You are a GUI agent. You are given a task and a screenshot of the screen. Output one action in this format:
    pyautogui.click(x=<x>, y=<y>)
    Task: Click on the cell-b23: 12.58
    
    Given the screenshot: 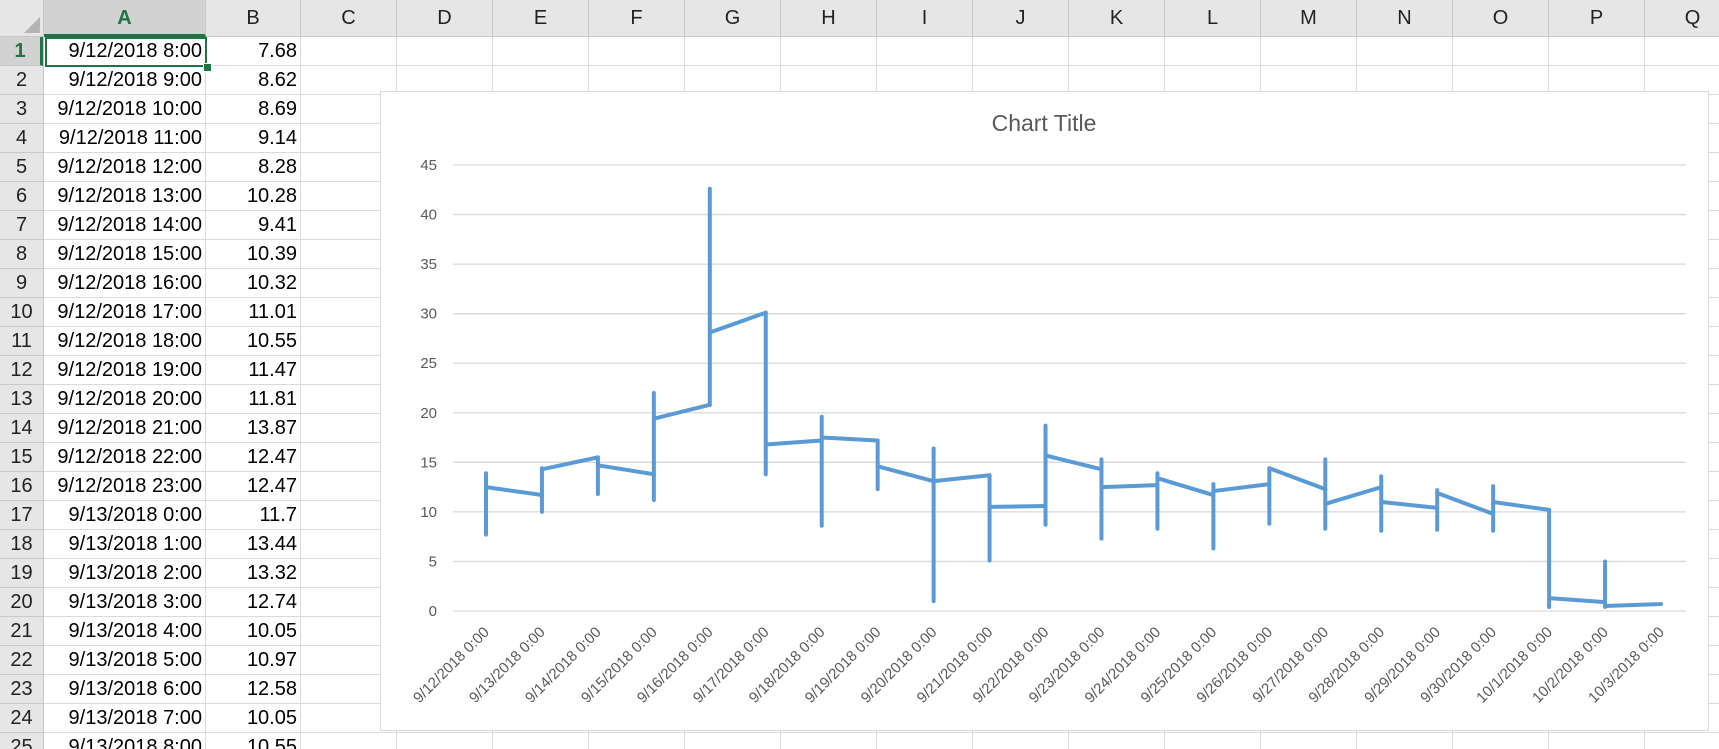 What is the action you would take?
    pyautogui.click(x=253, y=689)
    